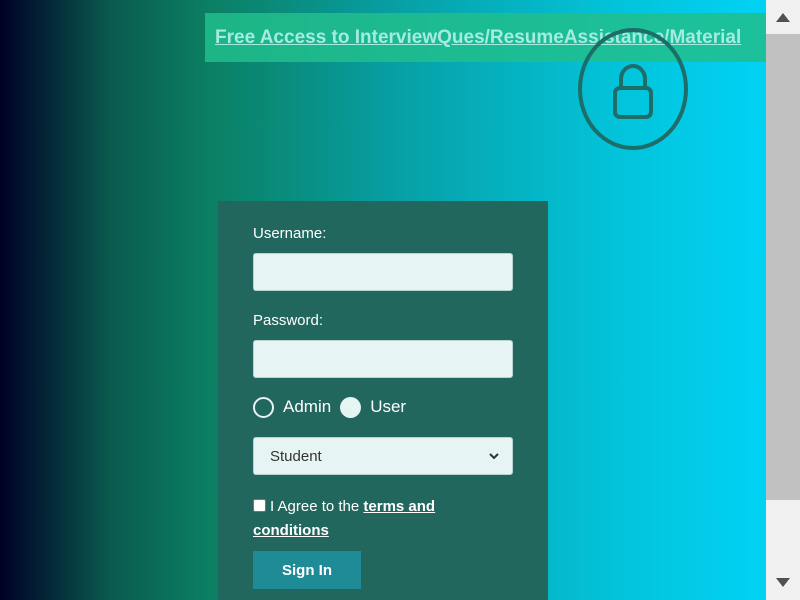 The height and width of the screenshot is (600, 800). Describe the element at coordinates (263, 407) in the screenshot. I see `admin-radio` at that location.